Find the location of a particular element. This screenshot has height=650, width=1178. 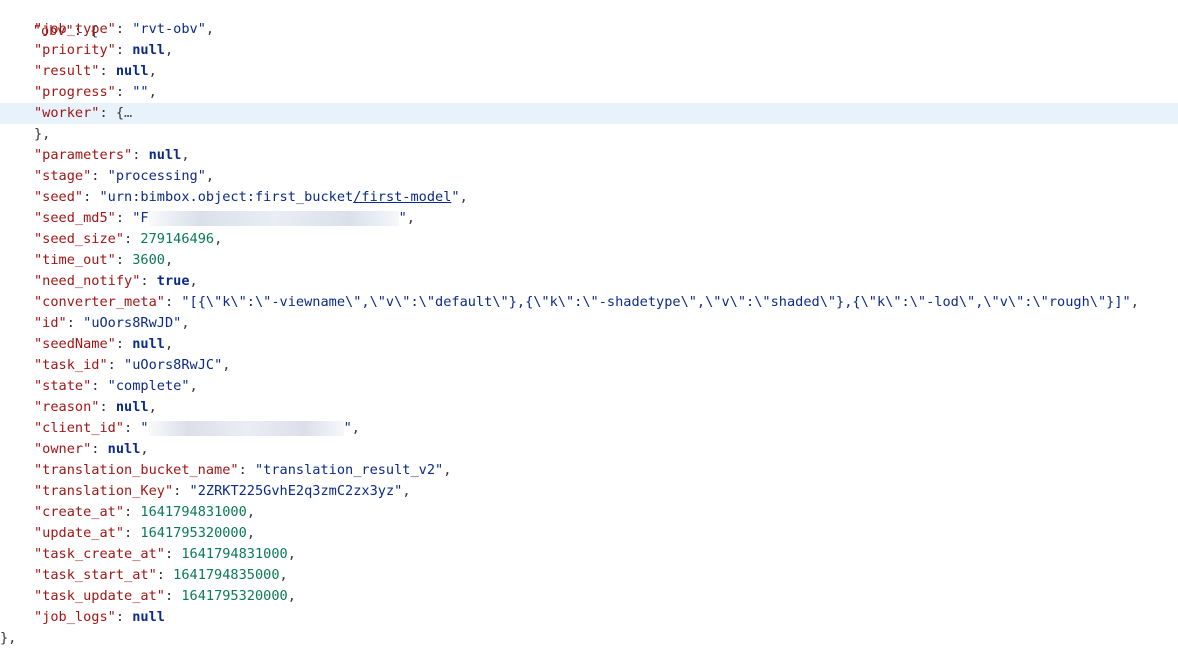

json-line-state: "state": "complete", is located at coordinates (116, 386).